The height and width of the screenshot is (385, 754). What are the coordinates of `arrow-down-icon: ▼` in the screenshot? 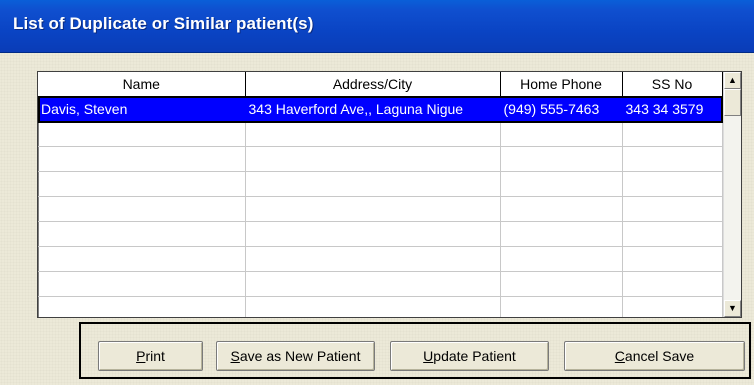 It's located at (732, 308).